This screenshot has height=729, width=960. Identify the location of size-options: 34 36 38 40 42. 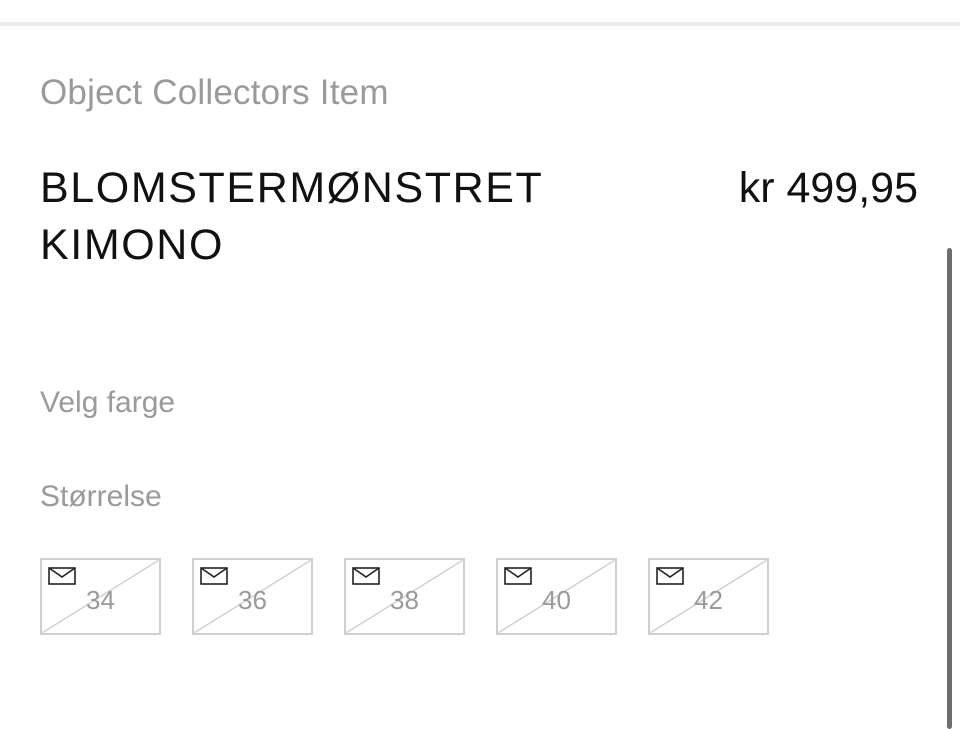
(404, 596).